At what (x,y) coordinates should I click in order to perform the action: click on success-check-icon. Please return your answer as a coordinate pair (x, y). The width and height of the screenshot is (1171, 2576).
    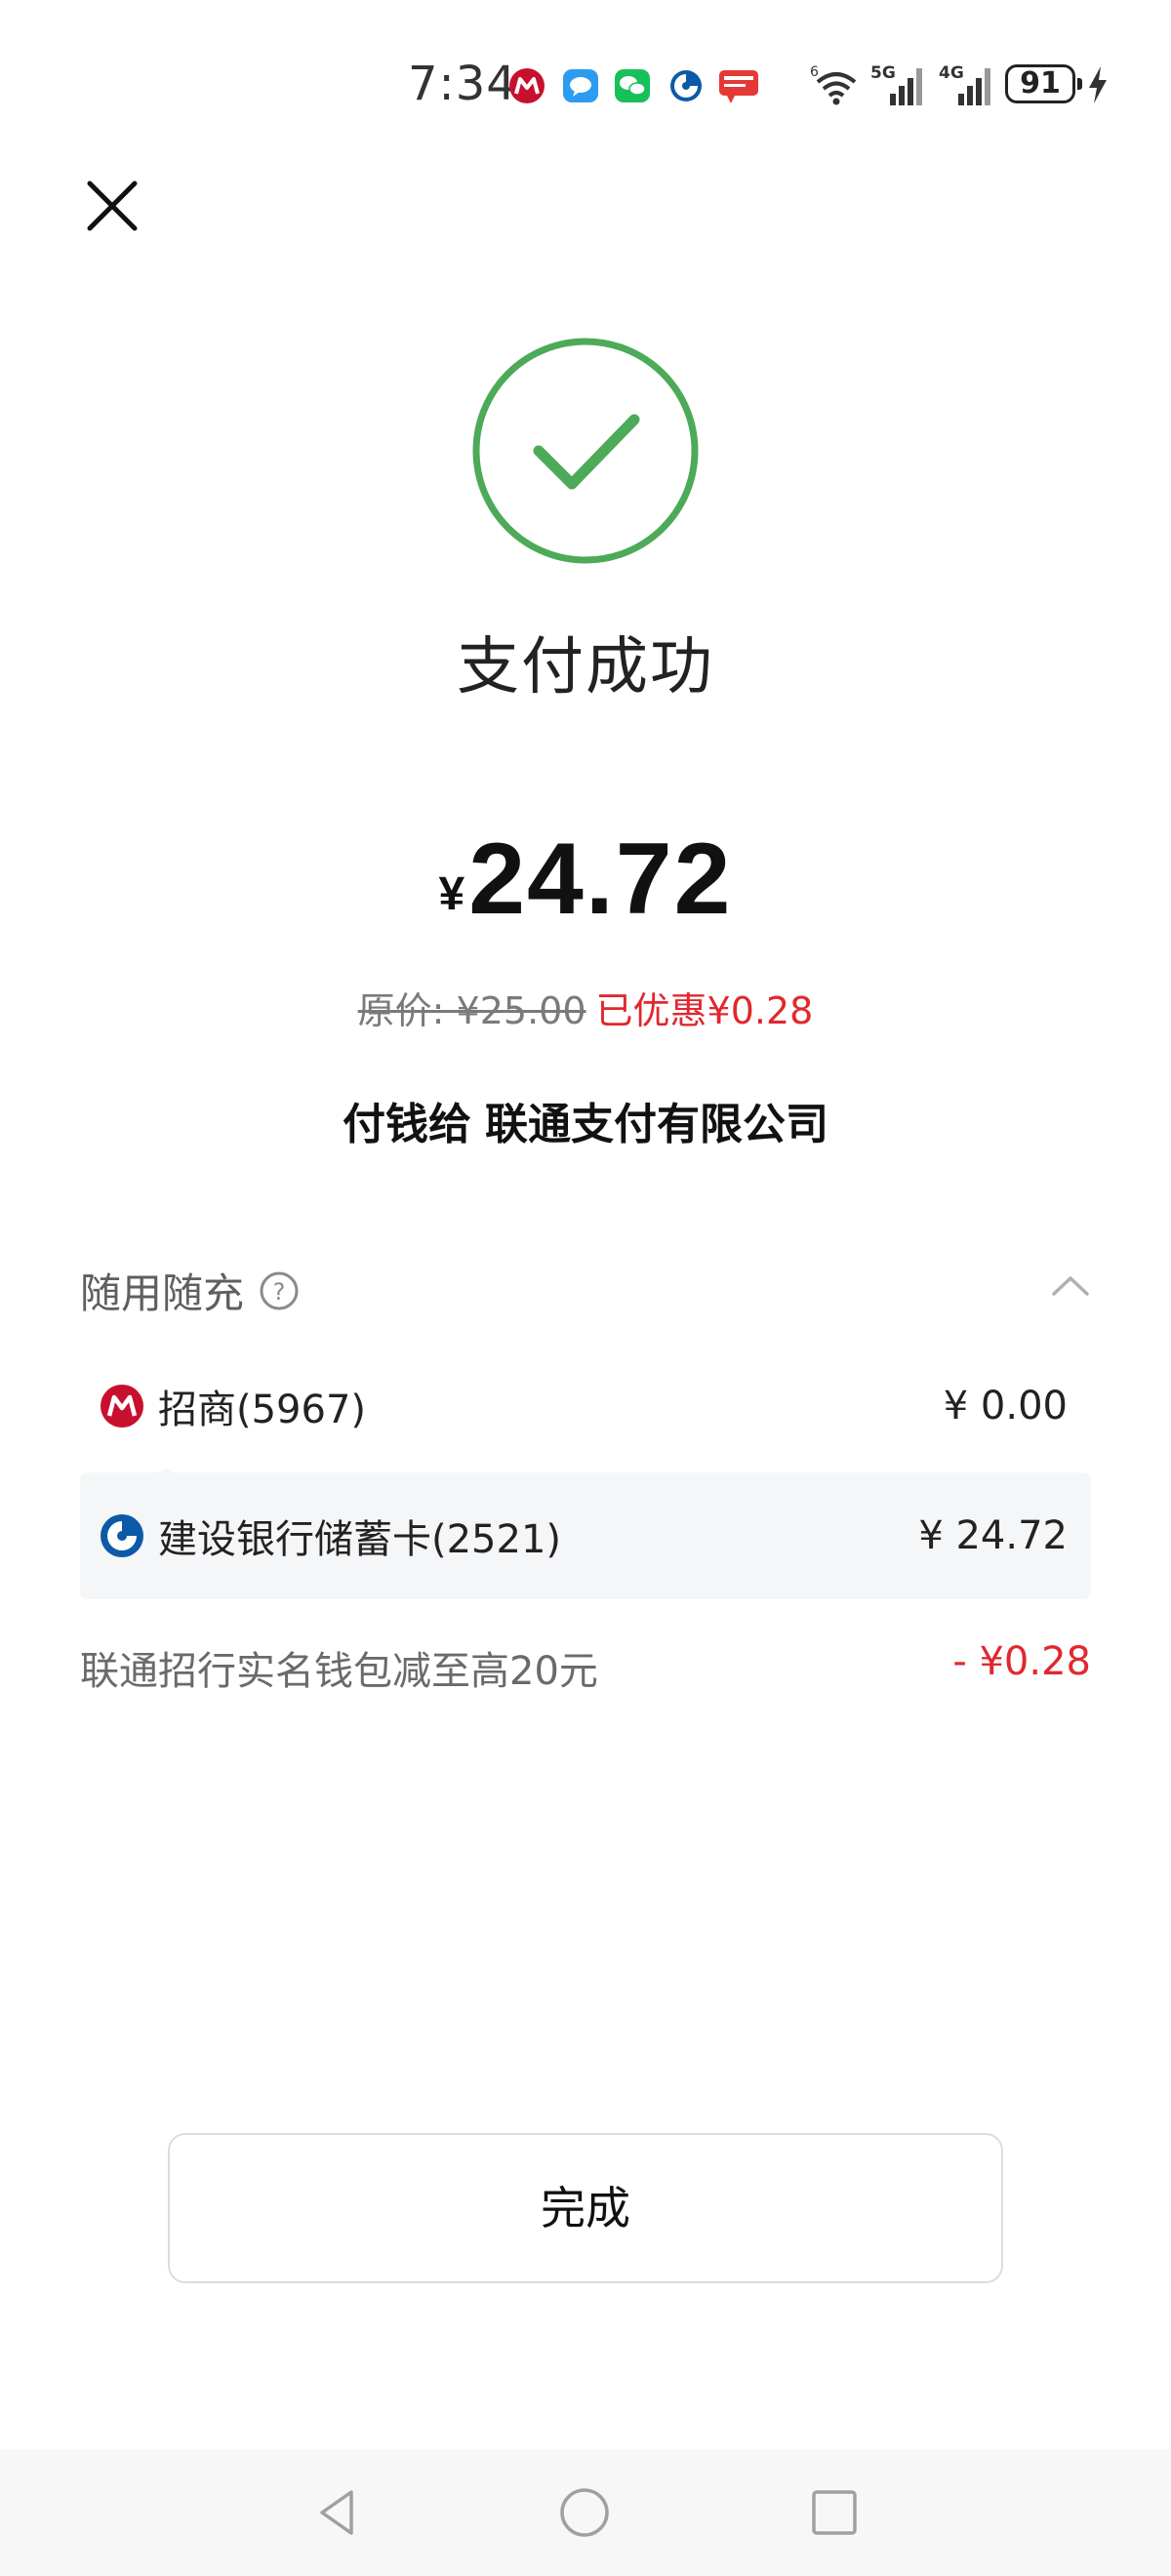
    Looking at the image, I should click on (585, 451).